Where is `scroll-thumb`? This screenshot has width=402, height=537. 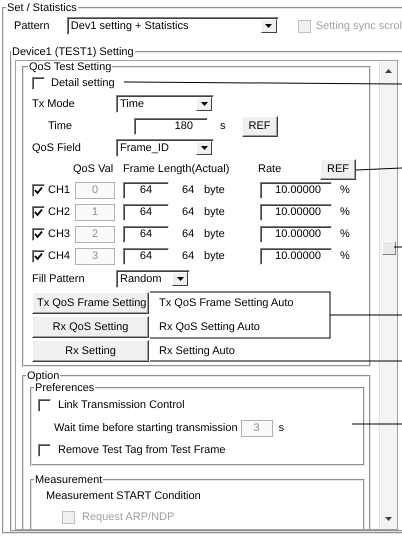 scroll-thumb is located at coordinates (389, 248).